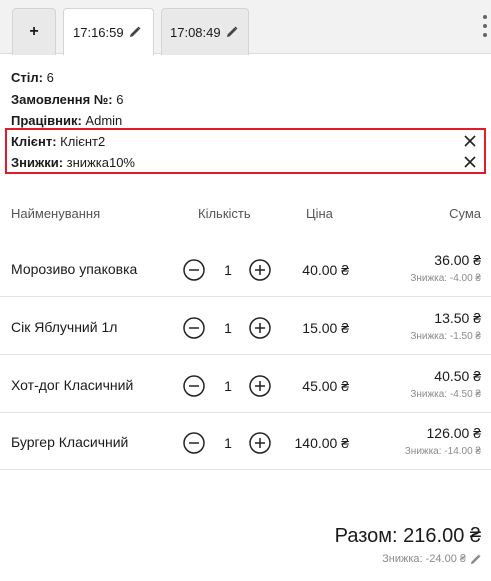 The width and height of the screenshot is (491, 581). Describe the element at coordinates (74, 269) in the screenshot. I see `item-name: Морозиво упаковка` at that location.